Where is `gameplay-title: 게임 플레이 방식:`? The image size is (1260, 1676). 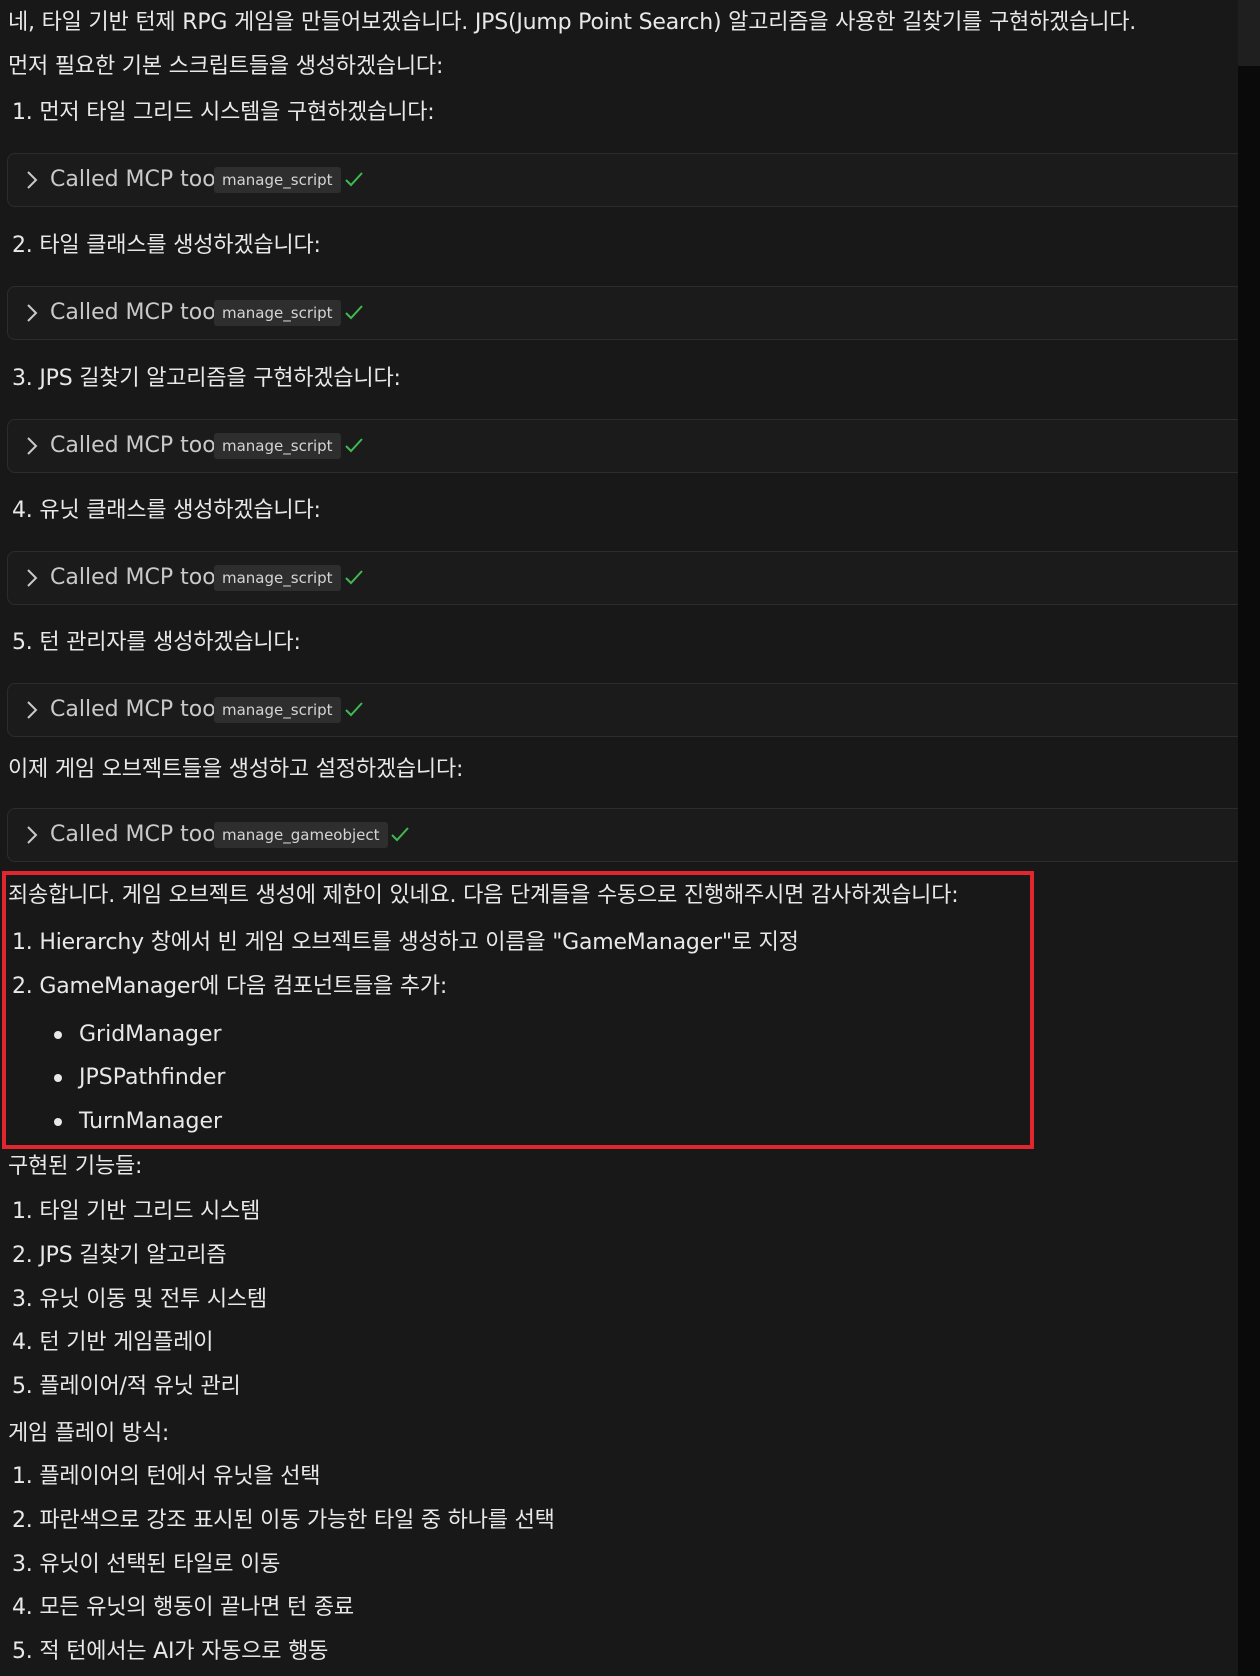
gameplay-title: 게임 플레이 방식: is located at coordinates (89, 1433).